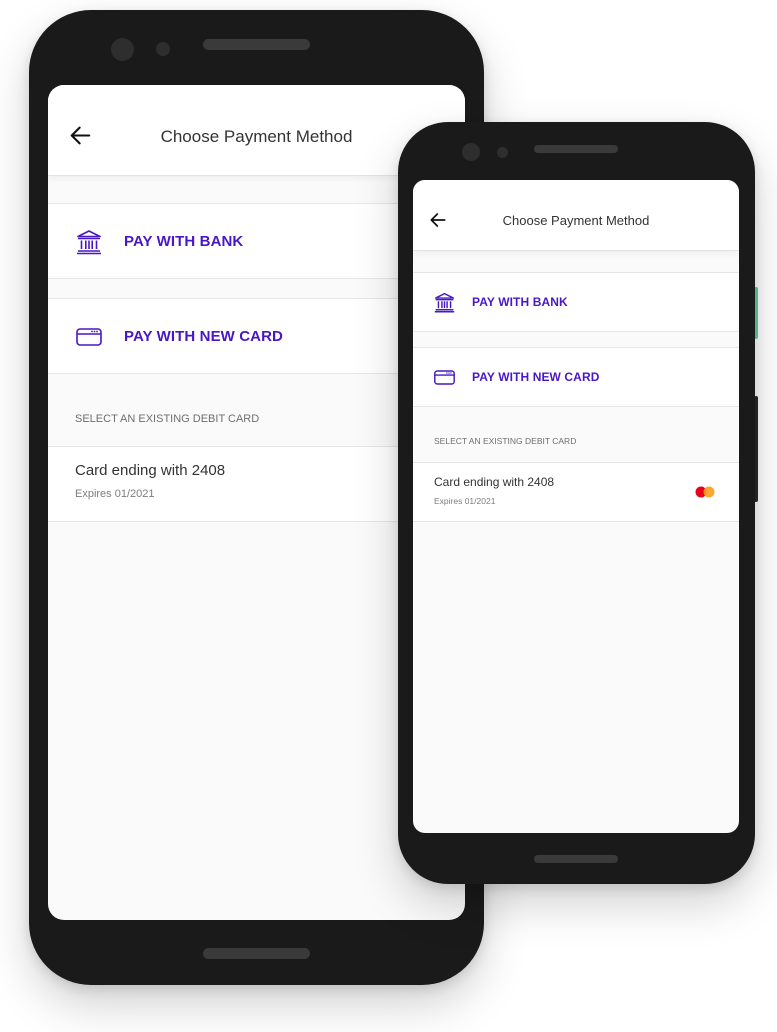 Image resolution: width=777 pixels, height=1032 pixels. I want to click on app-header: Choose Payment Method, so click(576, 215).